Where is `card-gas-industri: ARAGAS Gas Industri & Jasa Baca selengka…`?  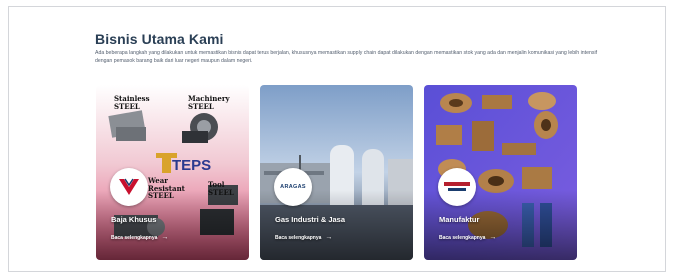 card-gas-industri: ARAGAS Gas Industri & Jasa Baca selengka… is located at coordinates (336, 172).